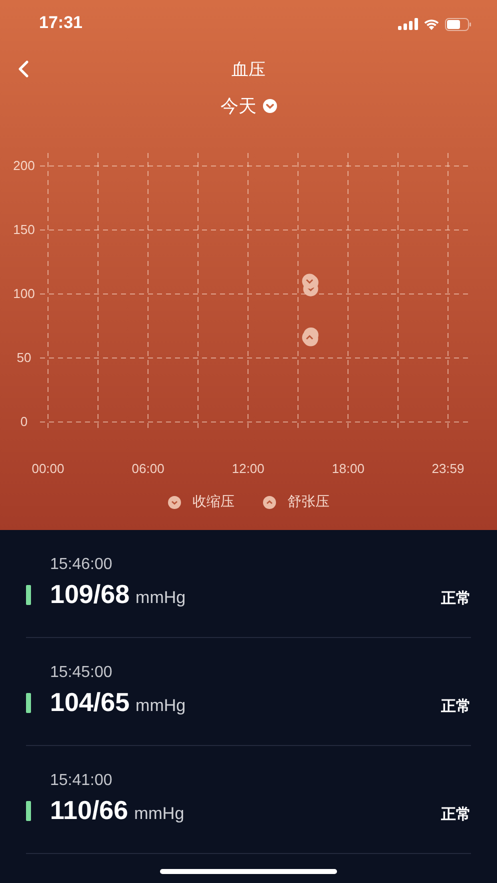  Describe the element at coordinates (458, 24) in the screenshot. I see `battery-icon` at that location.